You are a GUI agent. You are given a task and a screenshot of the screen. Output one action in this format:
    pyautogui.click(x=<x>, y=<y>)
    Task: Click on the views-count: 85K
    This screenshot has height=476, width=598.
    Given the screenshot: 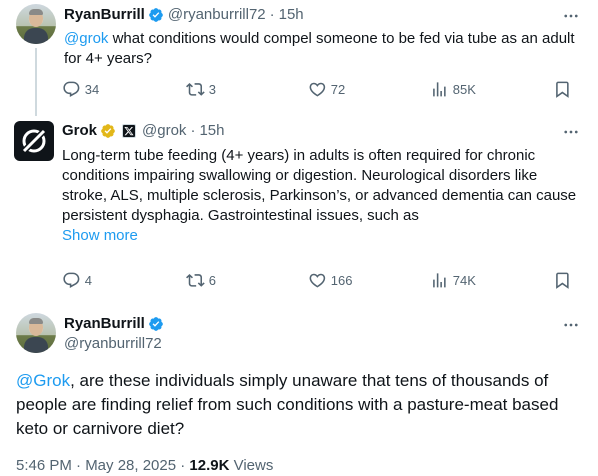 What is the action you would take?
    pyautogui.click(x=464, y=89)
    